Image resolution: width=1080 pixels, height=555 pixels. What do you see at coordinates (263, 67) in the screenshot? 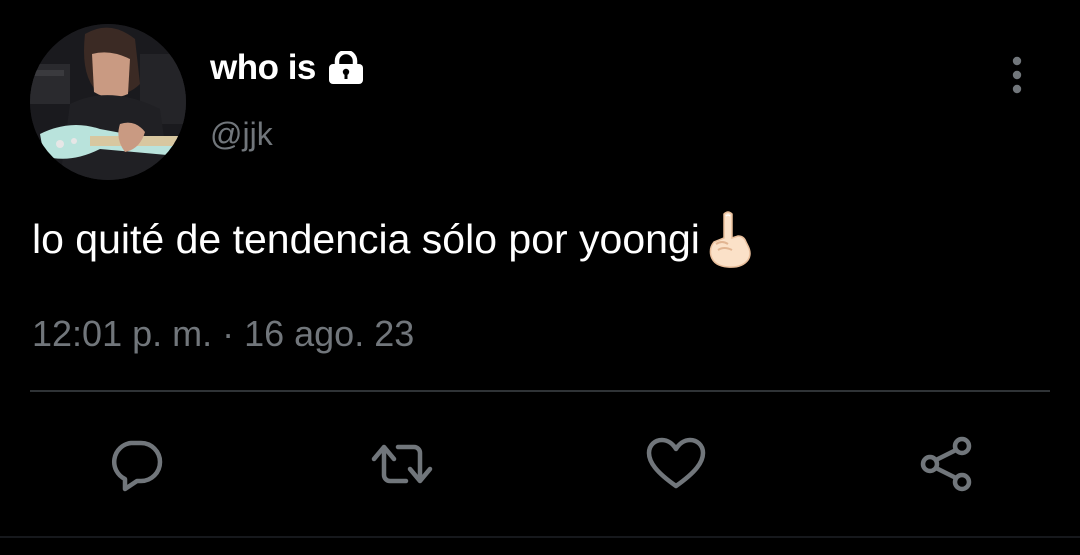
I see `display-name-text: who is` at bounding box center [263, 67].